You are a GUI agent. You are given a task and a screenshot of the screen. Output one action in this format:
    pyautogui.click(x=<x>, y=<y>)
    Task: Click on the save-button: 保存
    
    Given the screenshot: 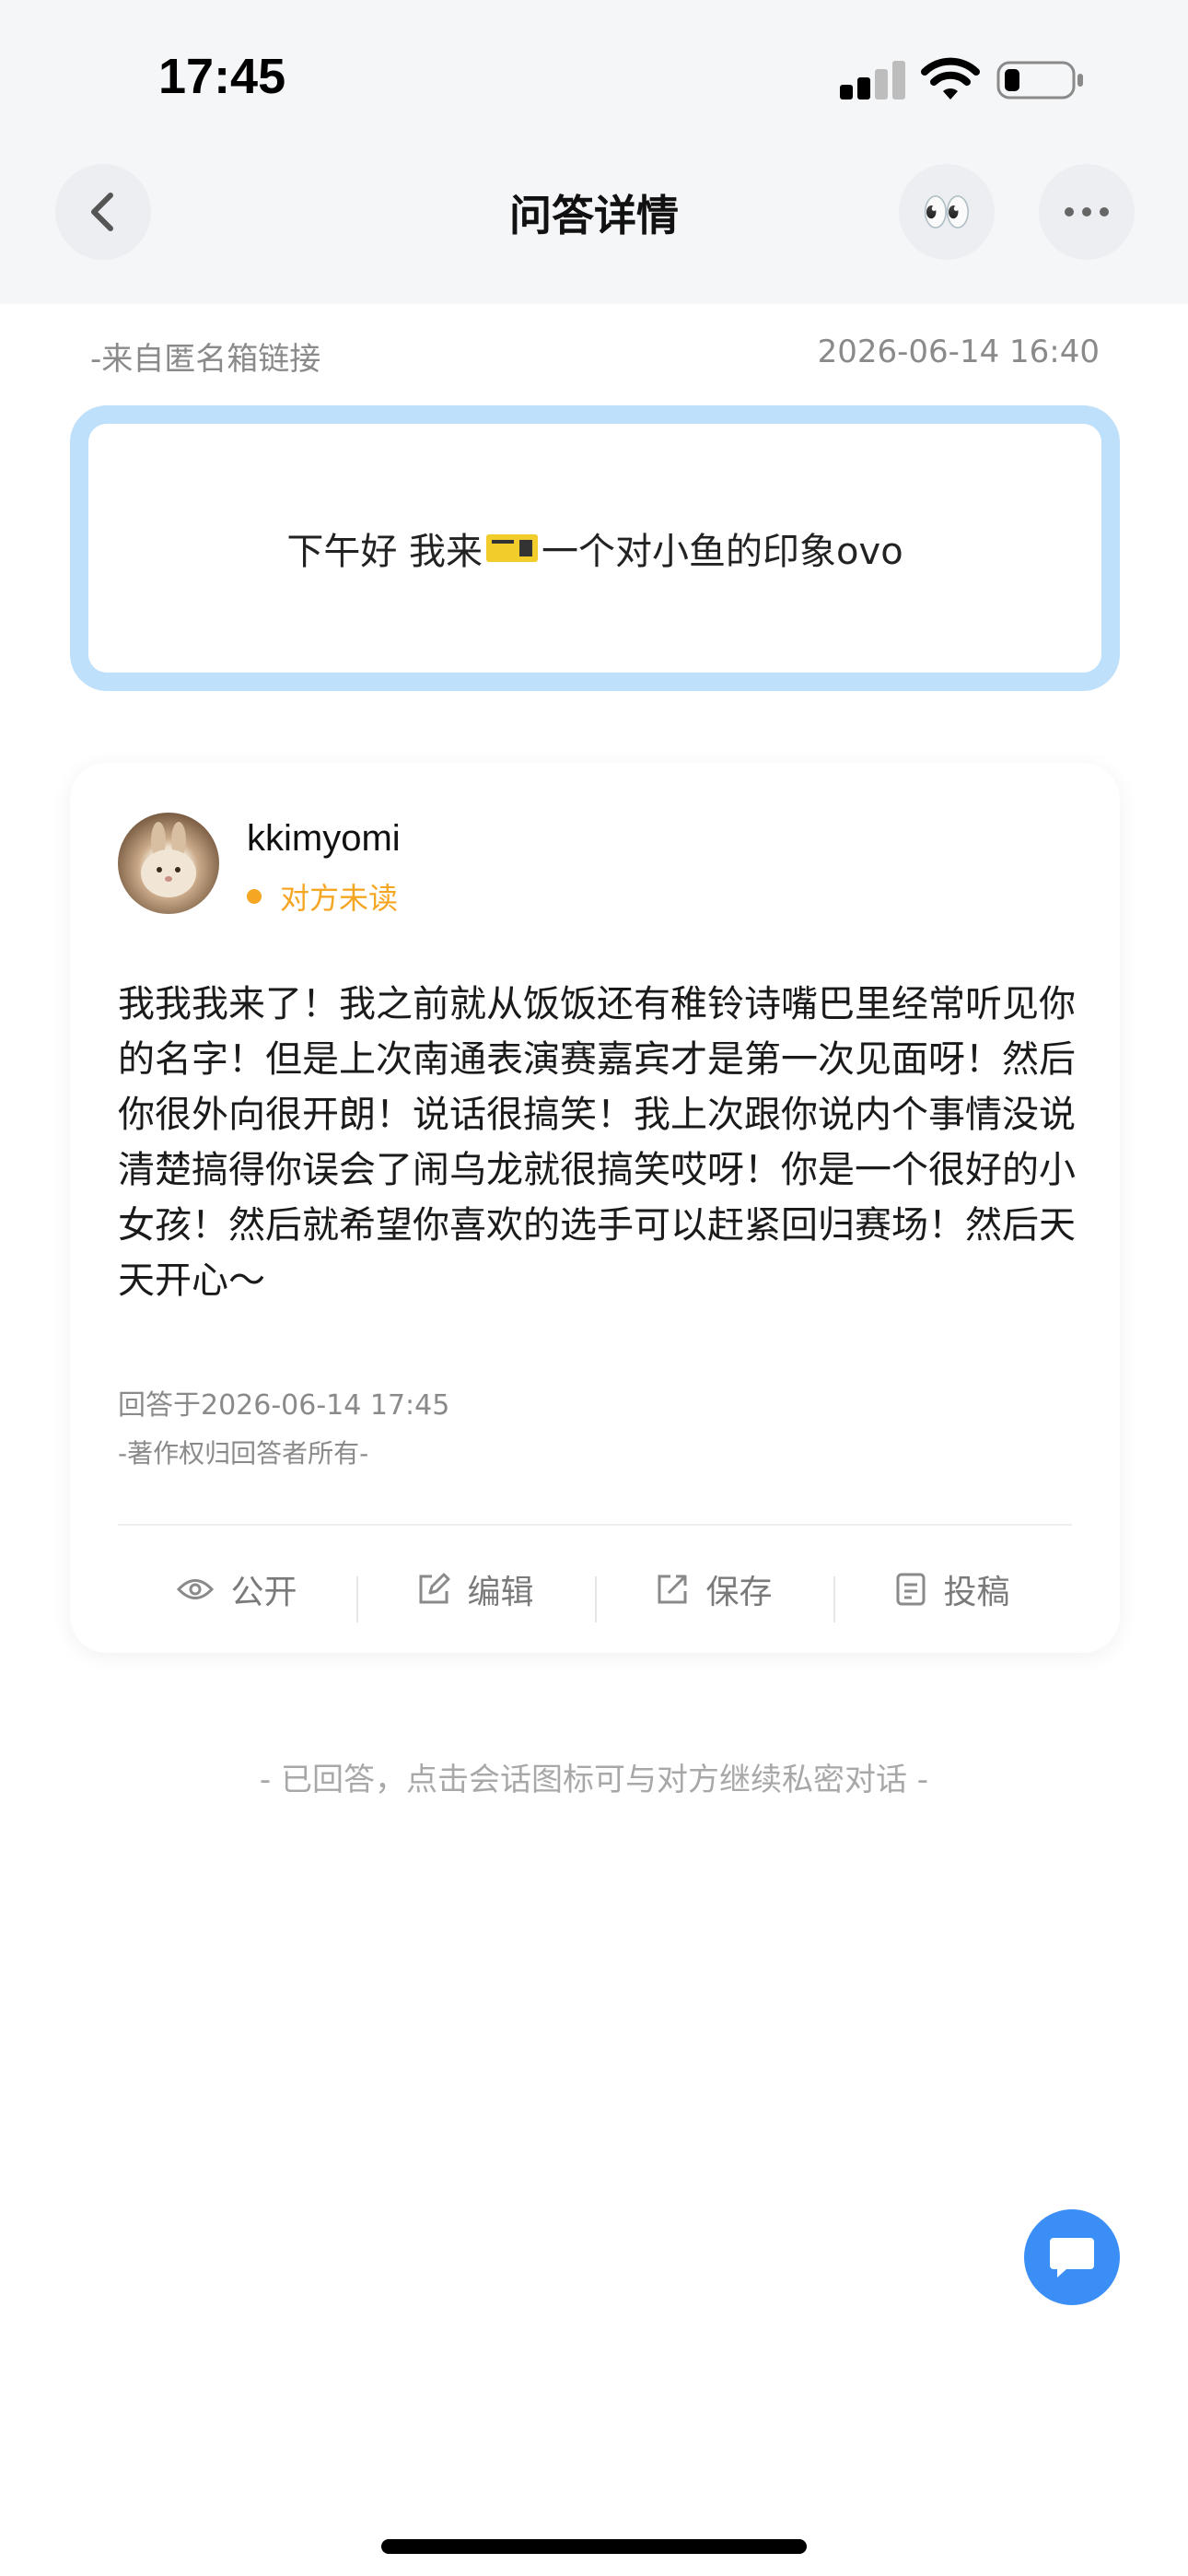 What is the action you would take?
    pyautogui.click(x=714, y=1593)
    